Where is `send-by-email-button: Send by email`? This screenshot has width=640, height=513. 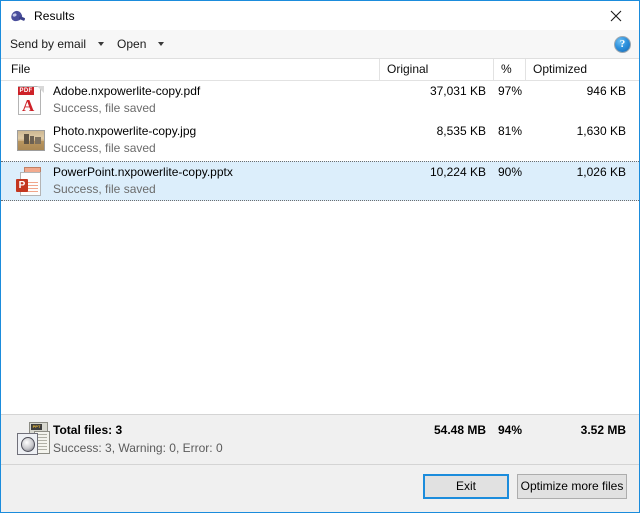 send-by-email-button: Send by email is located at coordinates (47, 44).